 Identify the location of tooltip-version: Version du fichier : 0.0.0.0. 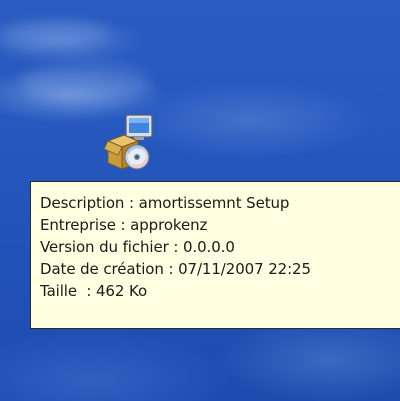
(220, 247).